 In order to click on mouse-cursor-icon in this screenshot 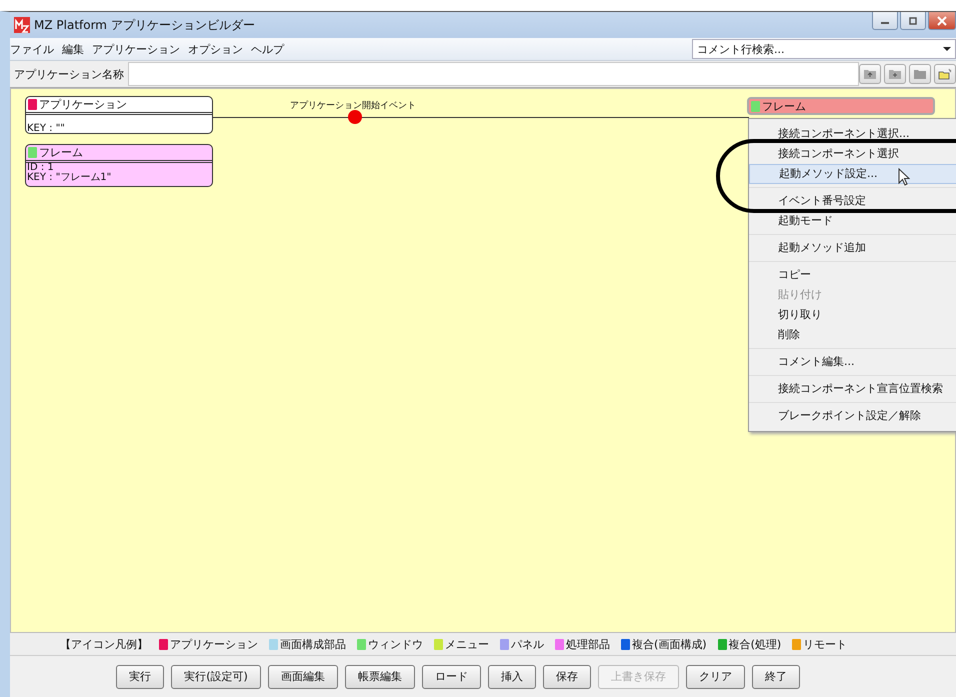, I will do `click(904, 177)`.